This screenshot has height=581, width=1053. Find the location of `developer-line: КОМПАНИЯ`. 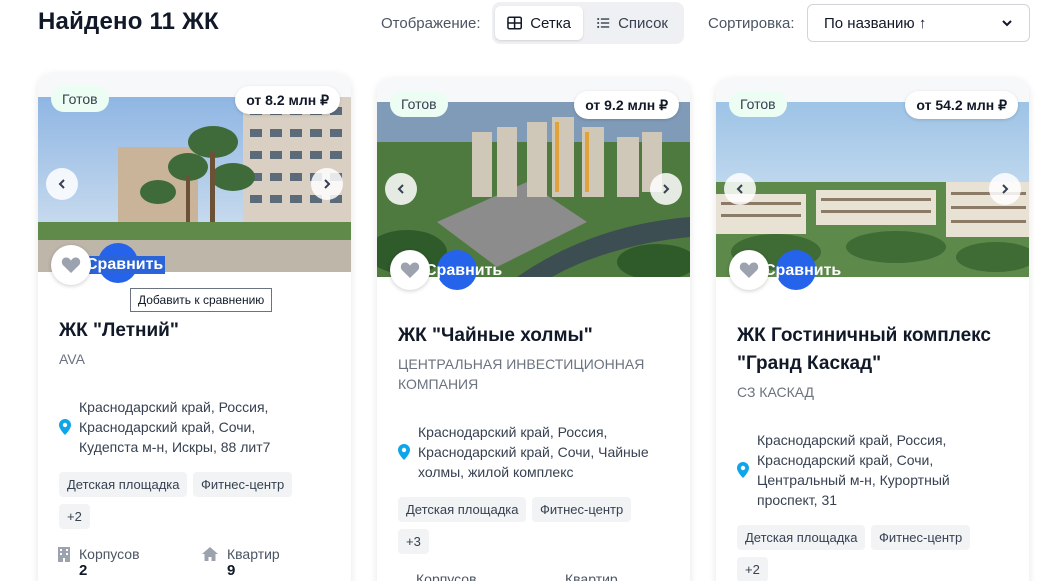

developer-line: КОМПАНИЯ is located at coordinates (438, 384).